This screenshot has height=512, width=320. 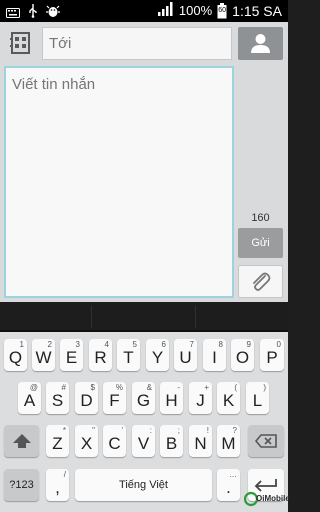 I want to click on contact-grid-icon, so click(x=21, y=46).